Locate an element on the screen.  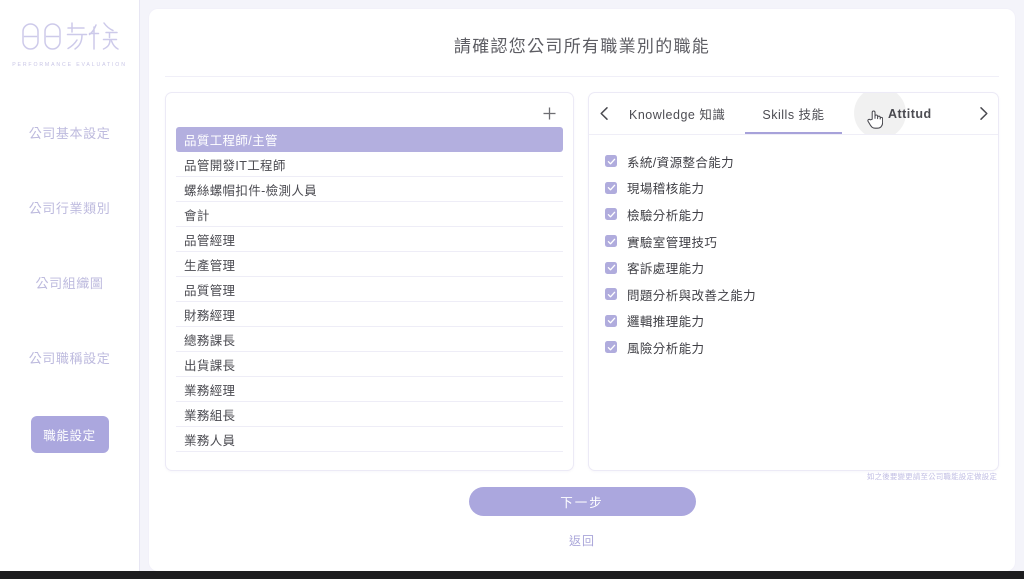
list-item: 總務課長 is located at coordinates (369, 339).